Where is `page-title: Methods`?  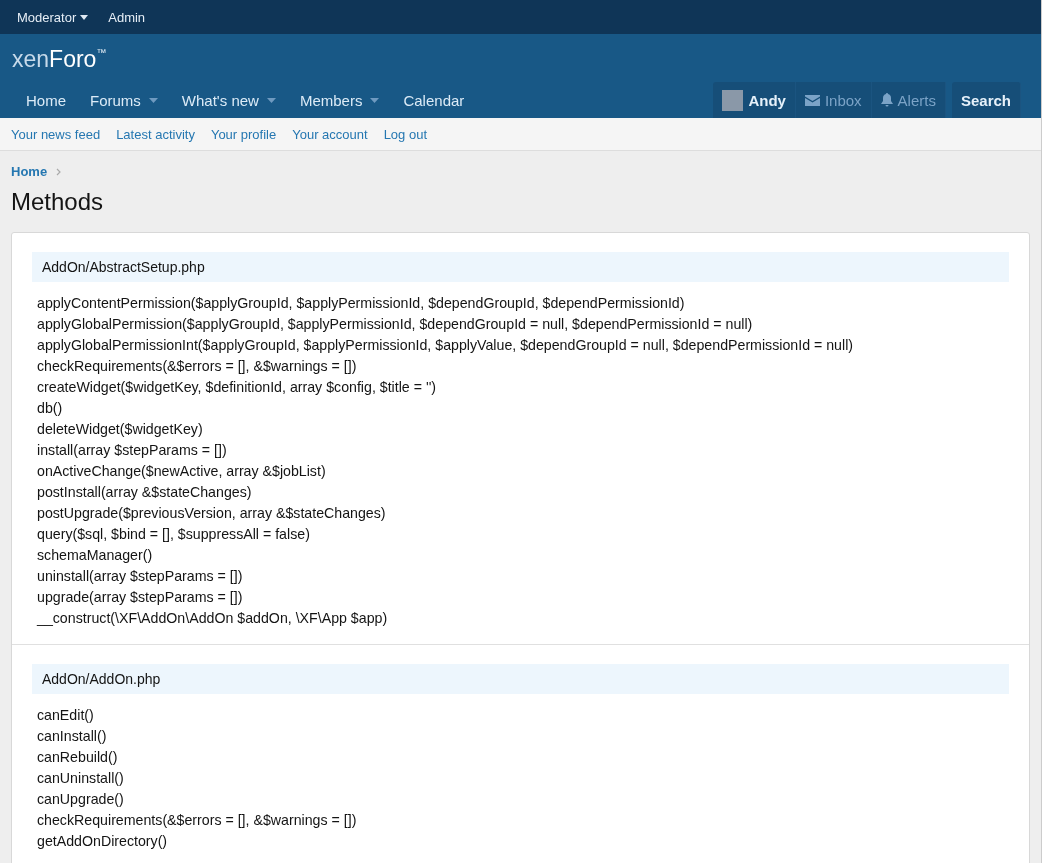 page-title: Methods is located at coordinates (58, 202).